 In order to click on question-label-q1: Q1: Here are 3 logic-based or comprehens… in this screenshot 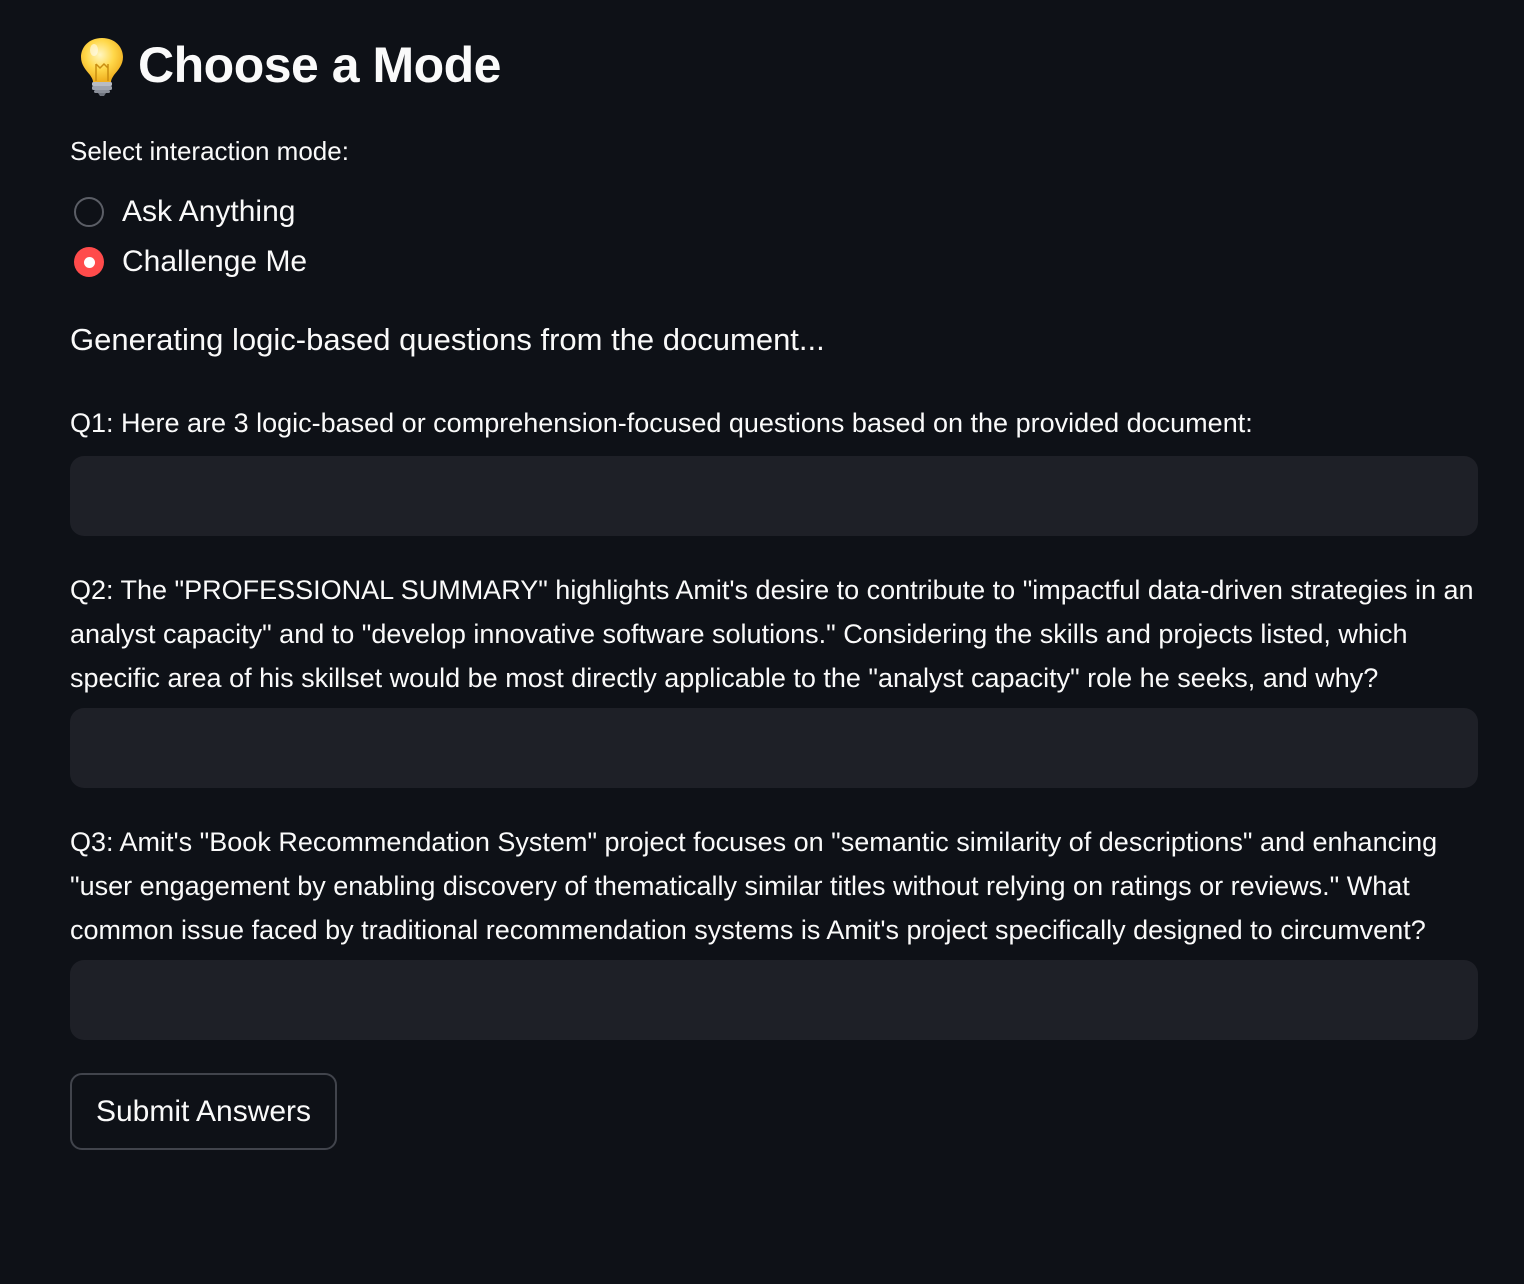, I will do `click(661, 423)`.